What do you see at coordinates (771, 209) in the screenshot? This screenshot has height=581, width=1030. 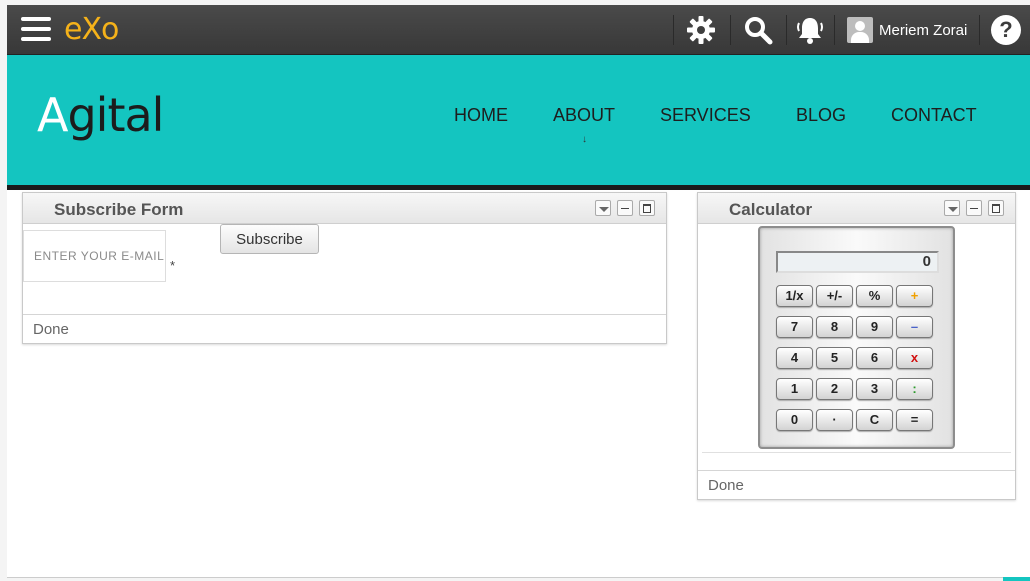 I see `portlet-title: Calculator` at bounding box center [771, 209].